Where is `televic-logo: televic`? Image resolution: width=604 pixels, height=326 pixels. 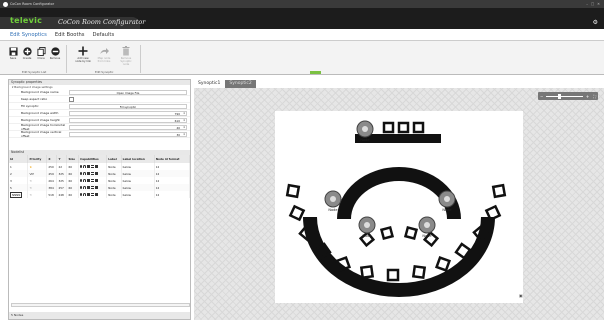 televic-logo: televic is located at coordinates (26, 20).